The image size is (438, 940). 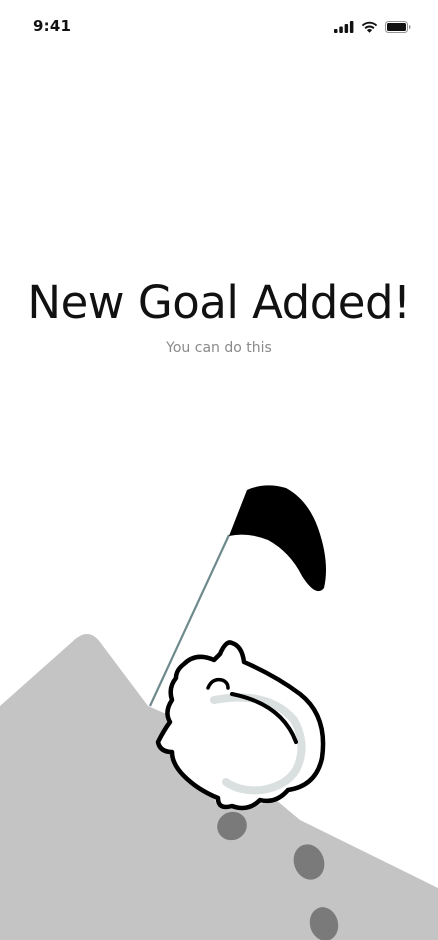 I want to click on signal-icon, so click(x=344, y=27).